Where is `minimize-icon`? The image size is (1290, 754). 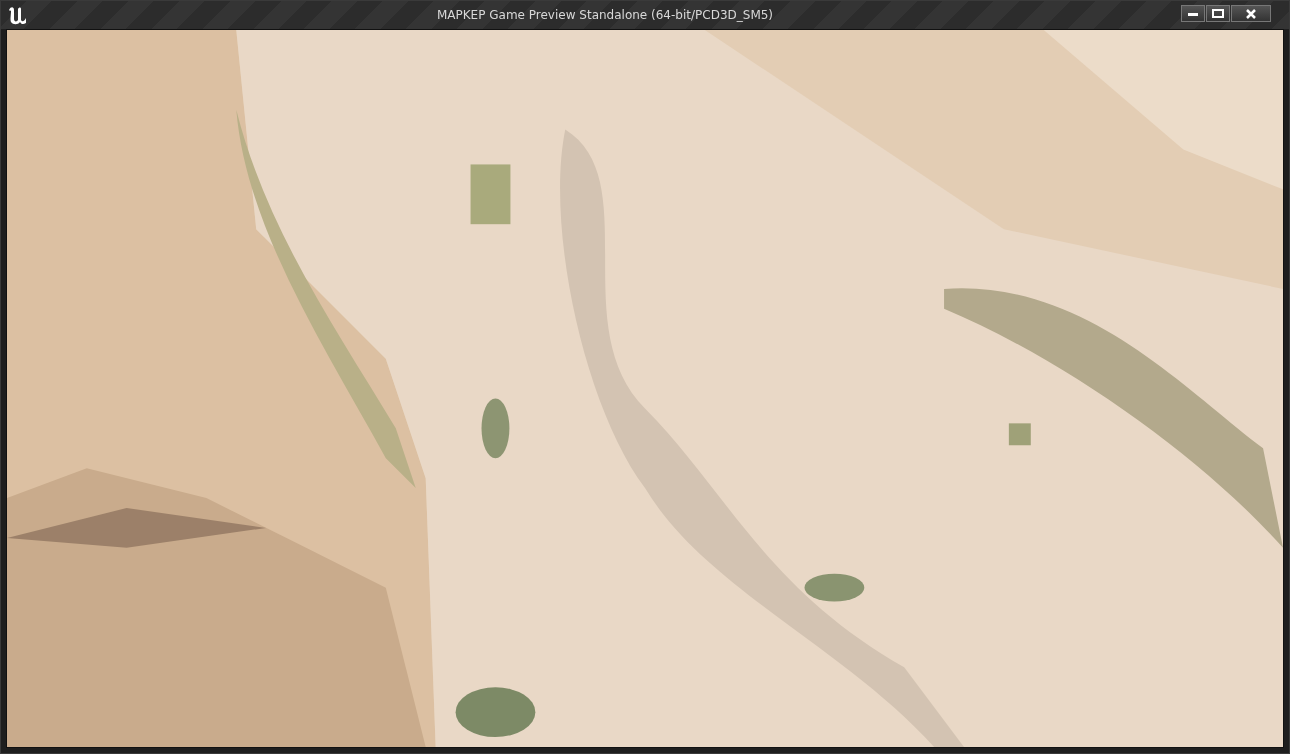 minimize-icon is located at coordinates (1193, 13).